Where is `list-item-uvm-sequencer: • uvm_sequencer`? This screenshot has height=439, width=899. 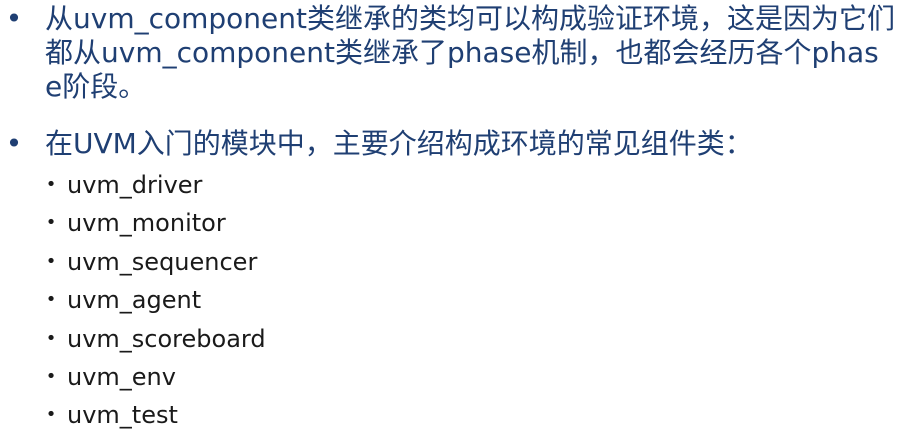
list-item-uvm-sequencer: • uvm_sequencer is located at coordinates (449, 264).